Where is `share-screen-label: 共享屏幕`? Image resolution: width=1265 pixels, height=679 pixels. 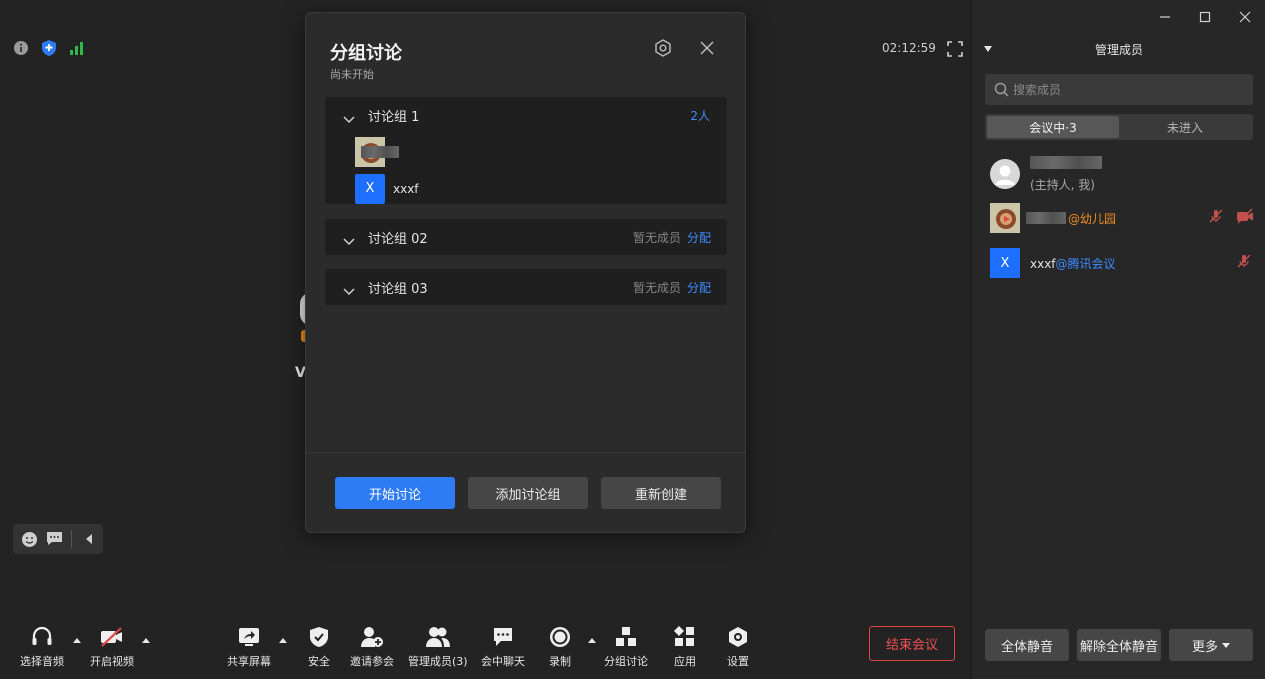 share-screen-label: 共享屏幕 is located at coordinates (249, 661).